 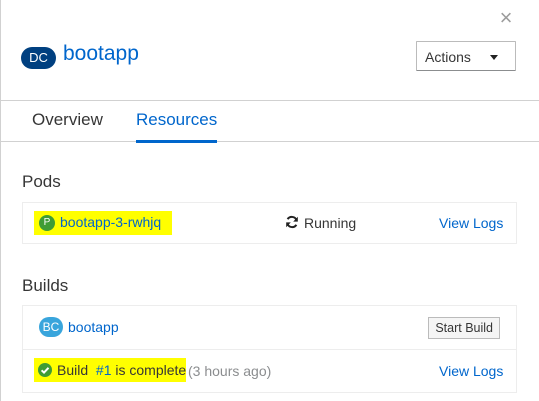 I want to click on build-config-row: BC bootapp Start Build, so click(x=269, y=328).